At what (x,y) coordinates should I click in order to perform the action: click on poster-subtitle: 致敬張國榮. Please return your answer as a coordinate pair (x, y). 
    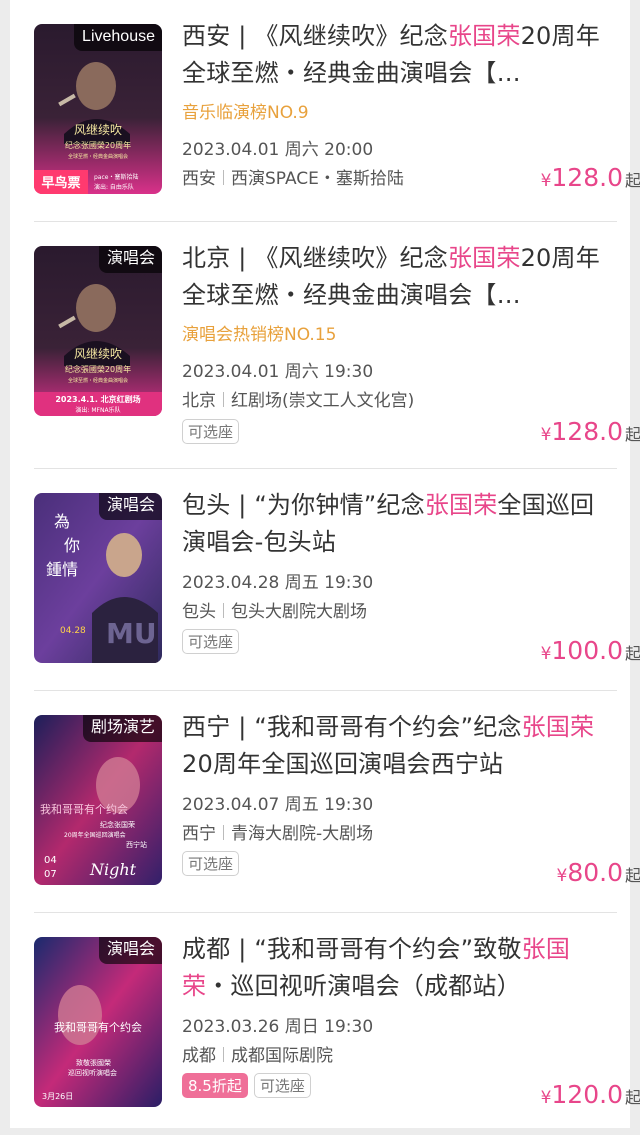
    Looking at the image, I should click on (93, 1062).